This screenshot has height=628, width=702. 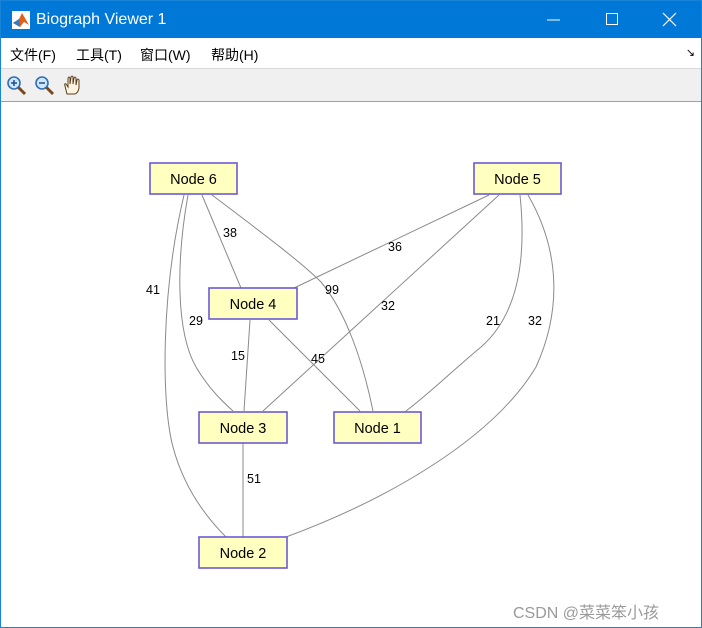 What do you see at coordinates (690, 52) in the screenshot?
I see `dock-arrow-icon: ↘` at bounding box center [690, 52].